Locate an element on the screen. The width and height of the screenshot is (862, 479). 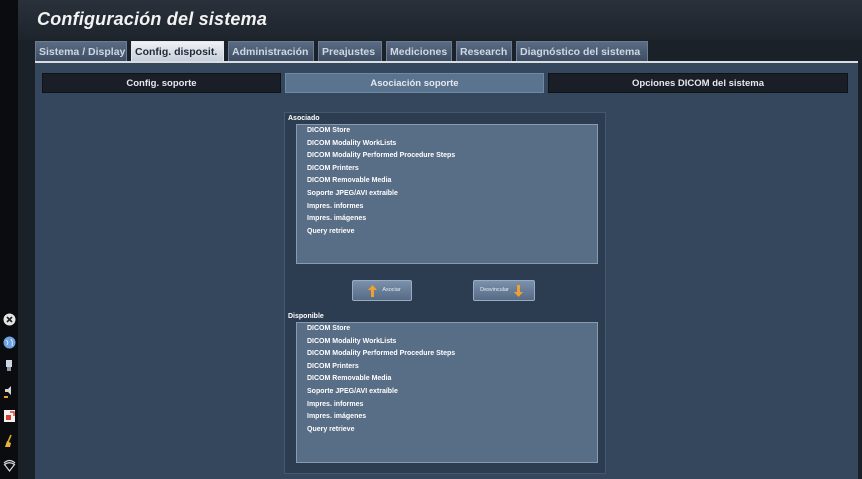
tab-config-disposit: Config. disposit. is located at coordinates (177, 51).